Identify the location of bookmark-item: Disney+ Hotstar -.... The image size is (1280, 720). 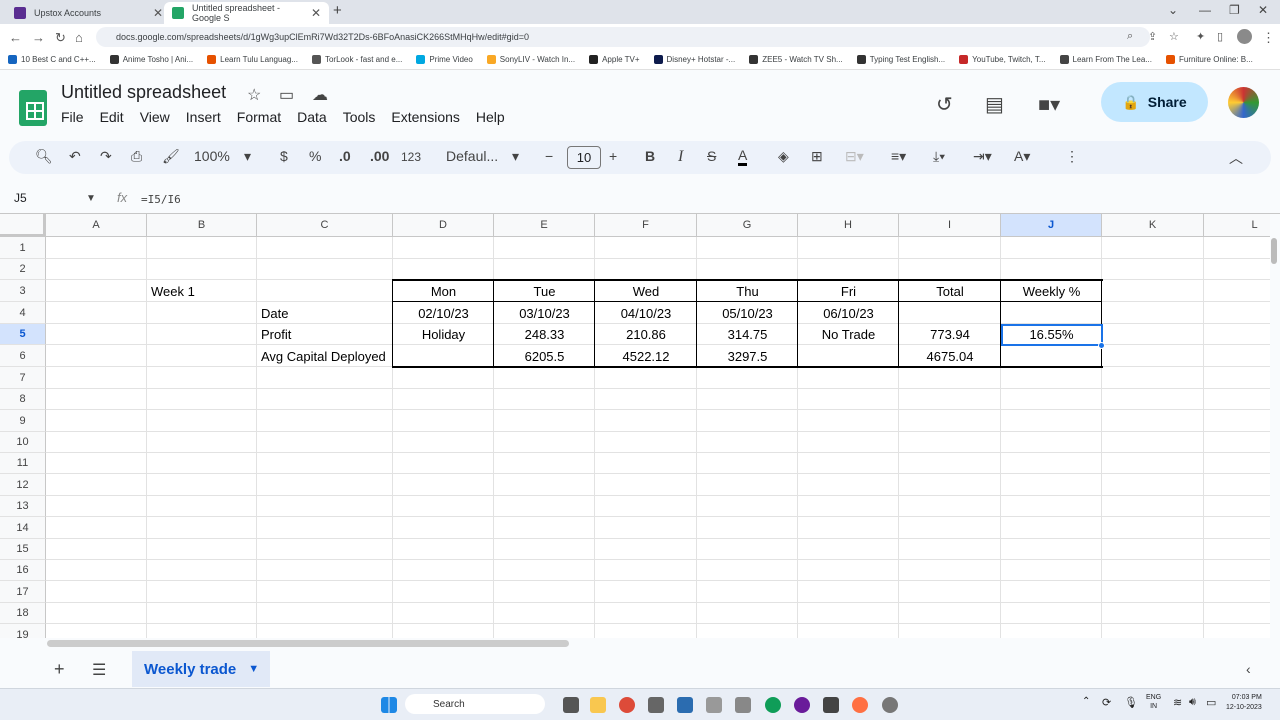
(694, 59).